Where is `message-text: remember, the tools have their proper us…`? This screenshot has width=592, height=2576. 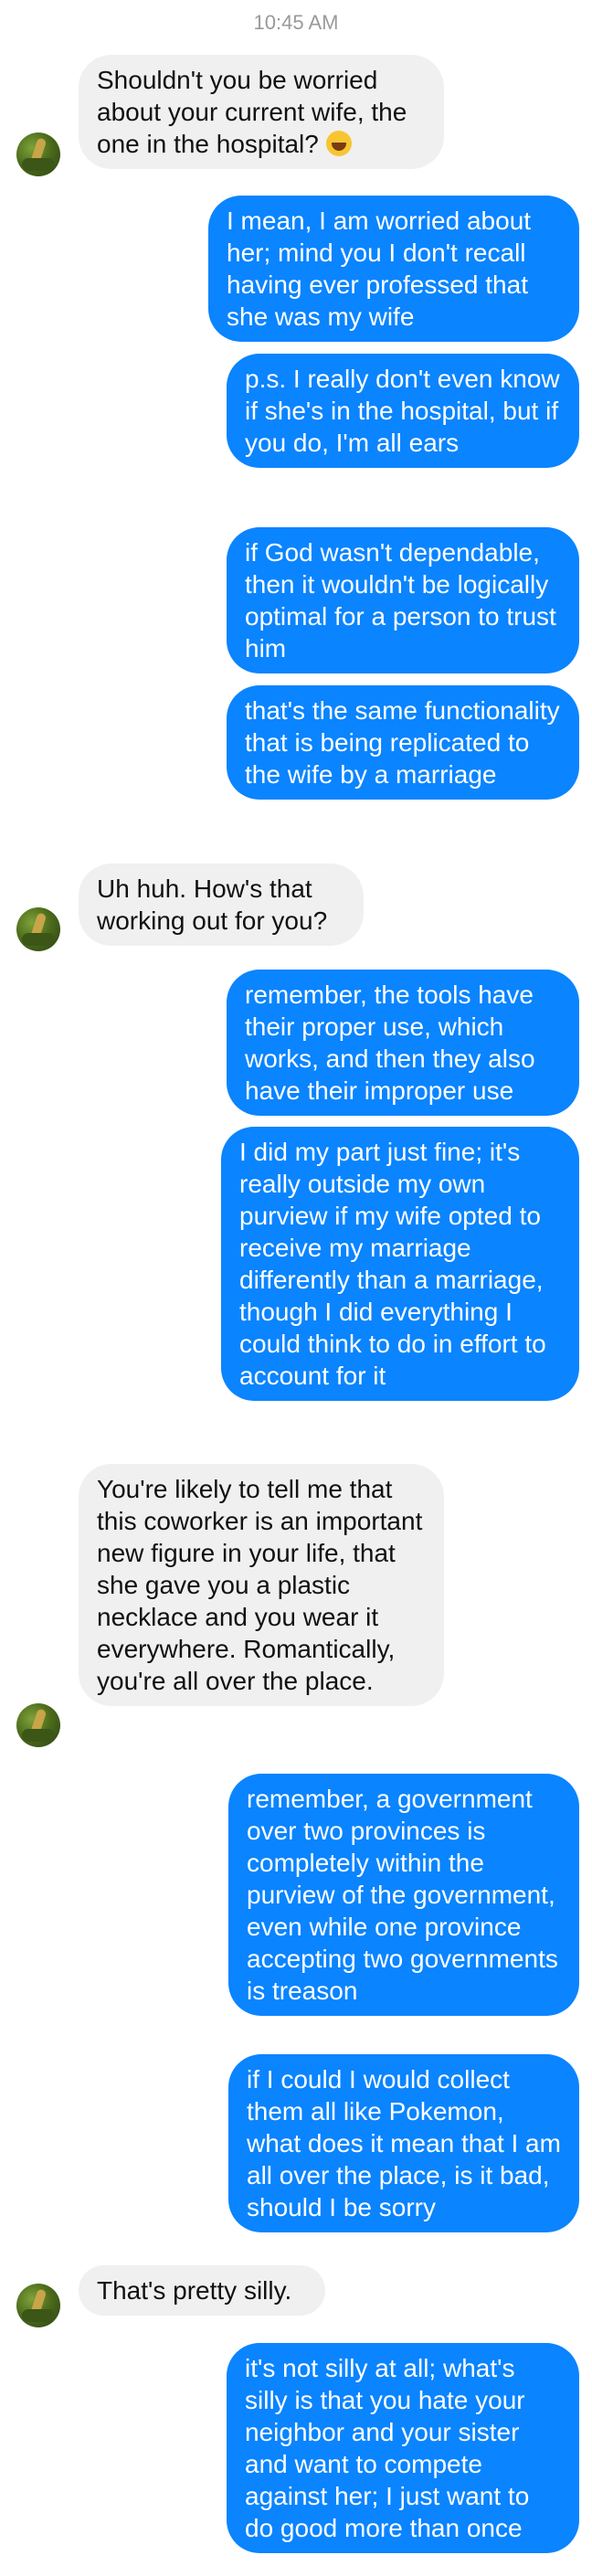
message-text: remember, the tools have their proper us… is located at coordinates (390, 1043).